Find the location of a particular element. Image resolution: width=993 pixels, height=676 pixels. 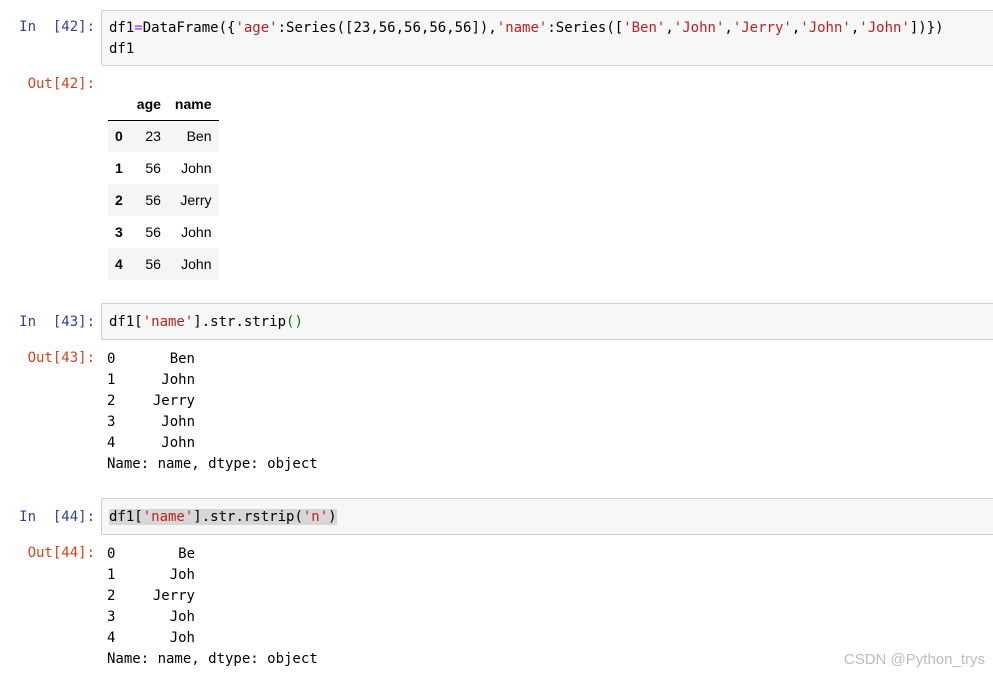

list-item: 1 John is located at coordinates (151, 380).